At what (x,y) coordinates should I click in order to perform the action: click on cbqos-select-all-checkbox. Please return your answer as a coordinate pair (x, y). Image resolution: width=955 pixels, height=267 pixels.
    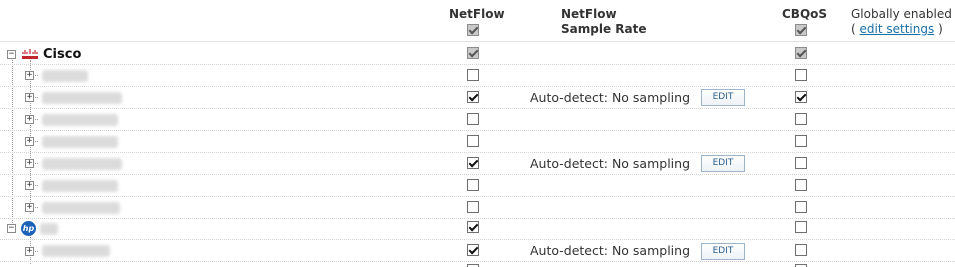
    Looking at the image, I should click on (801, 30).